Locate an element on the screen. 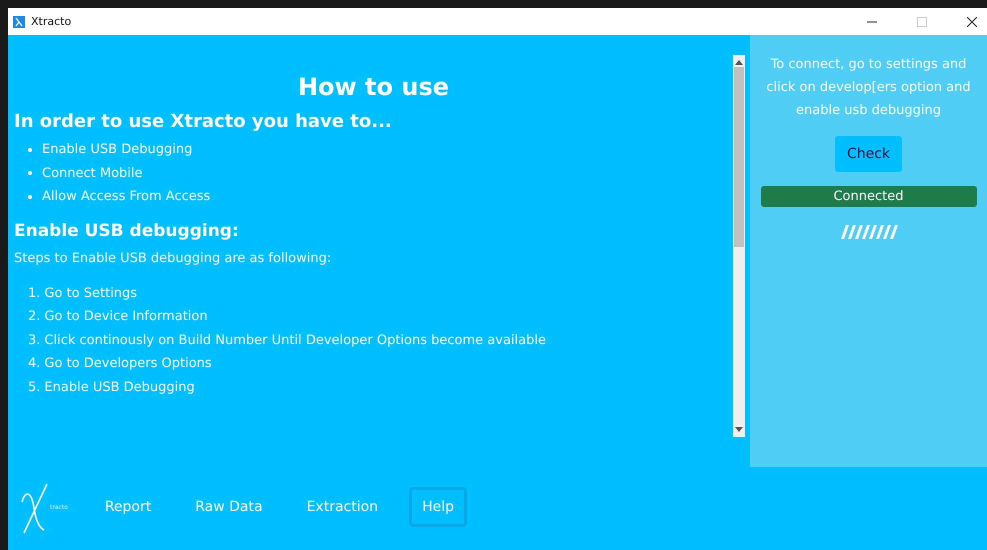  intro-text: Steps to Enable USB debugging are as following: is located at coordinates (173, 258).